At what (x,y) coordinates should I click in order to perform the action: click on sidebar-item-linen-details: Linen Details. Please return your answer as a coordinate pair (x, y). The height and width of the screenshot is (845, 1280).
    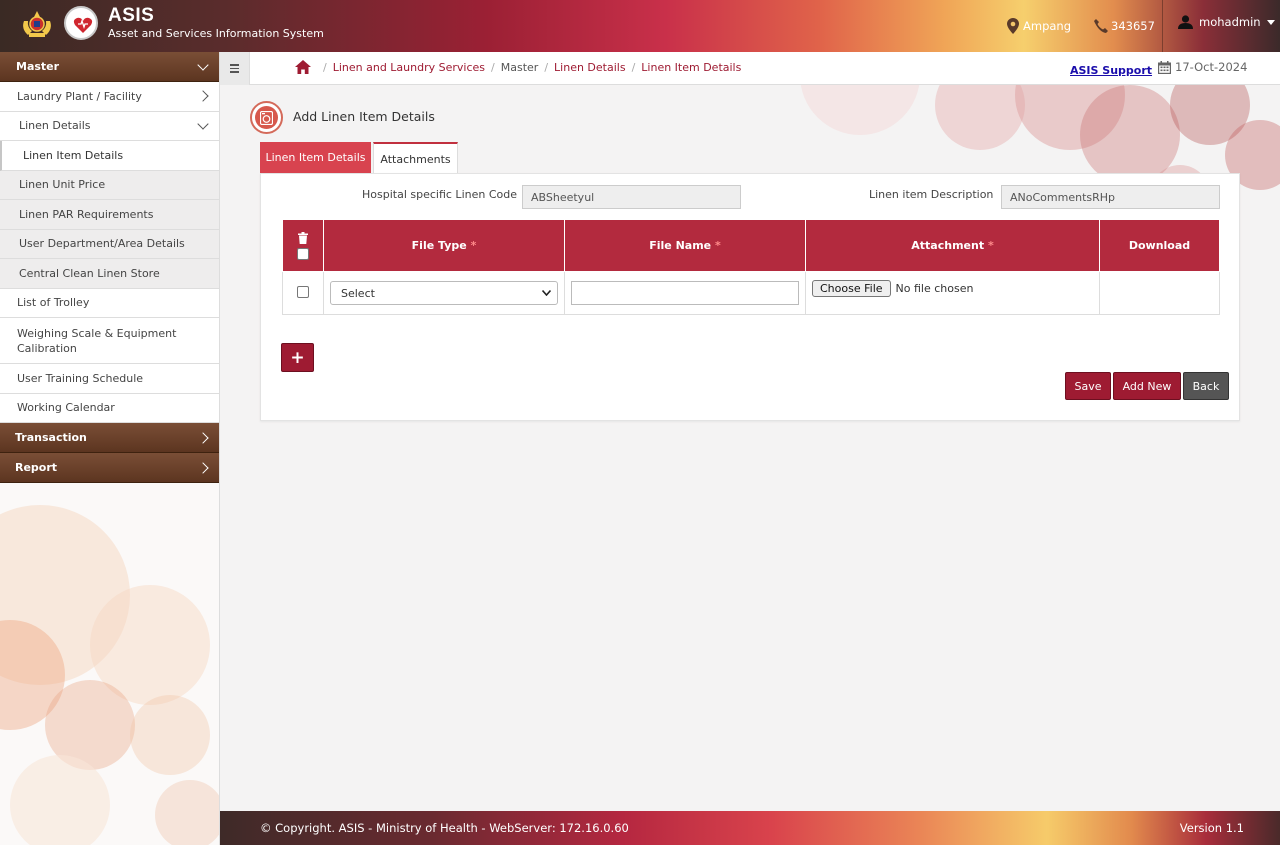
    Looking at the image, I should click on (109, 126).